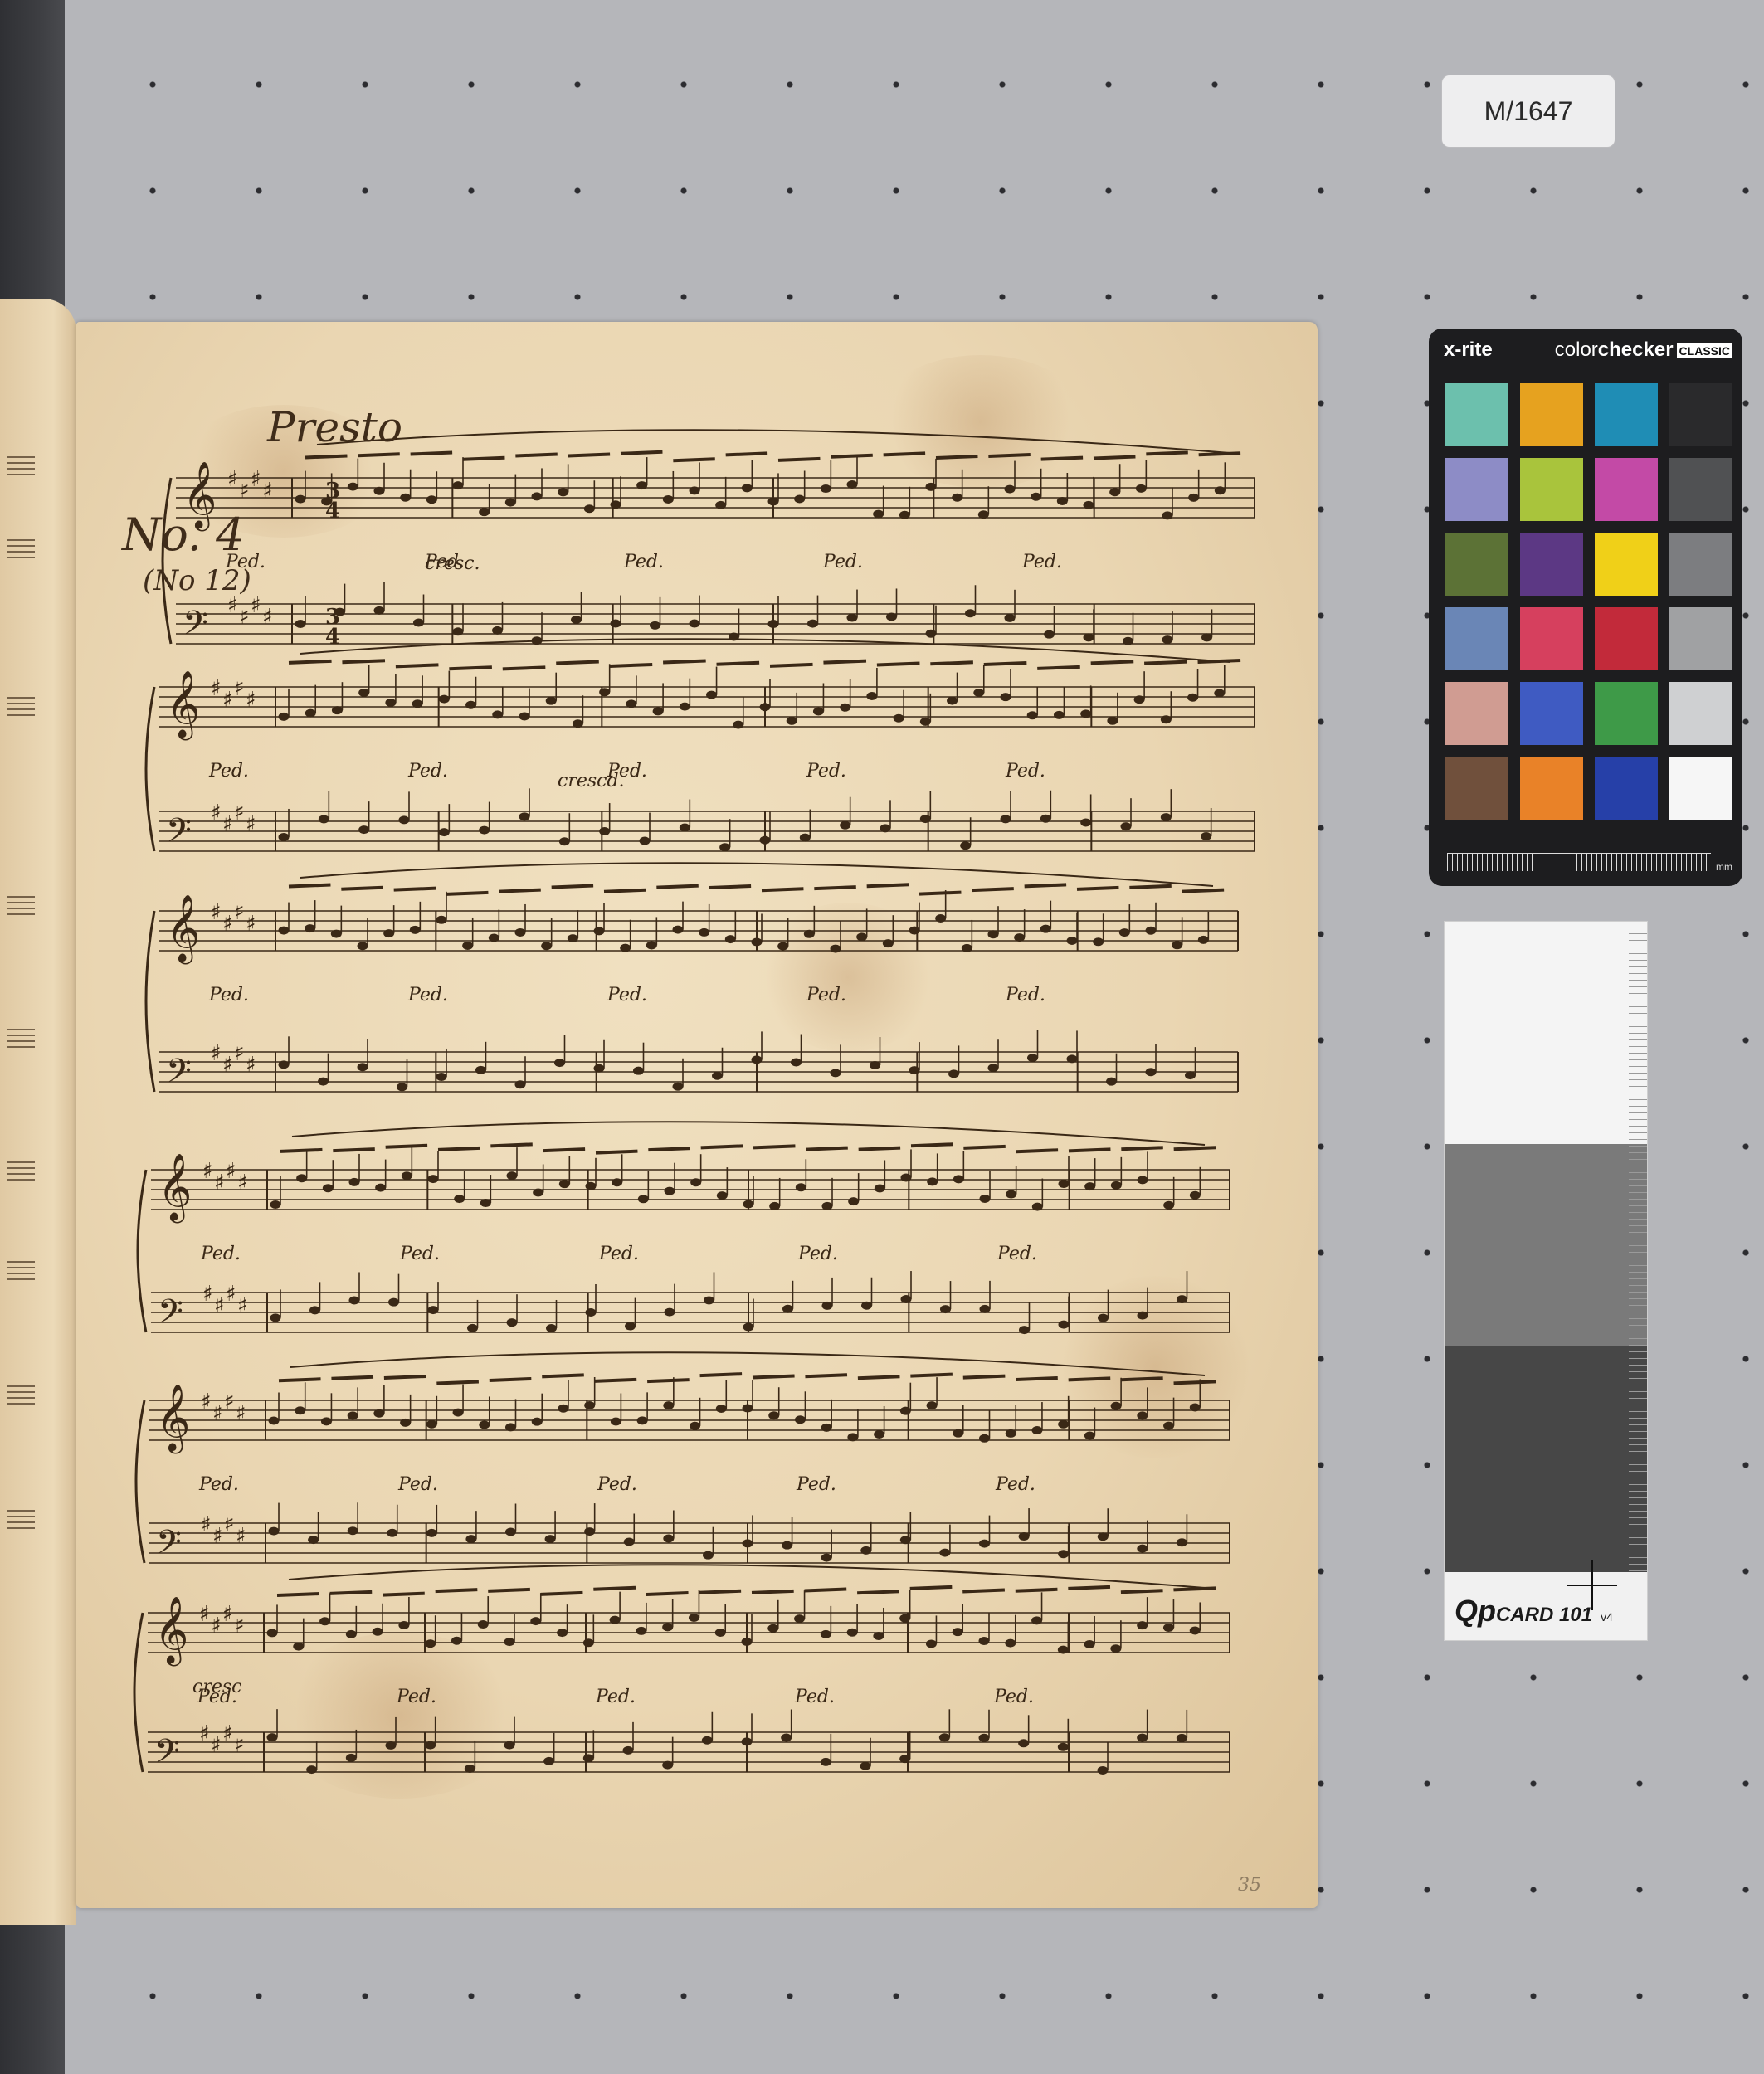 This screenshot has width=1764, height=2074. I want to click on gray-step-dark, so click(1546, 1459).